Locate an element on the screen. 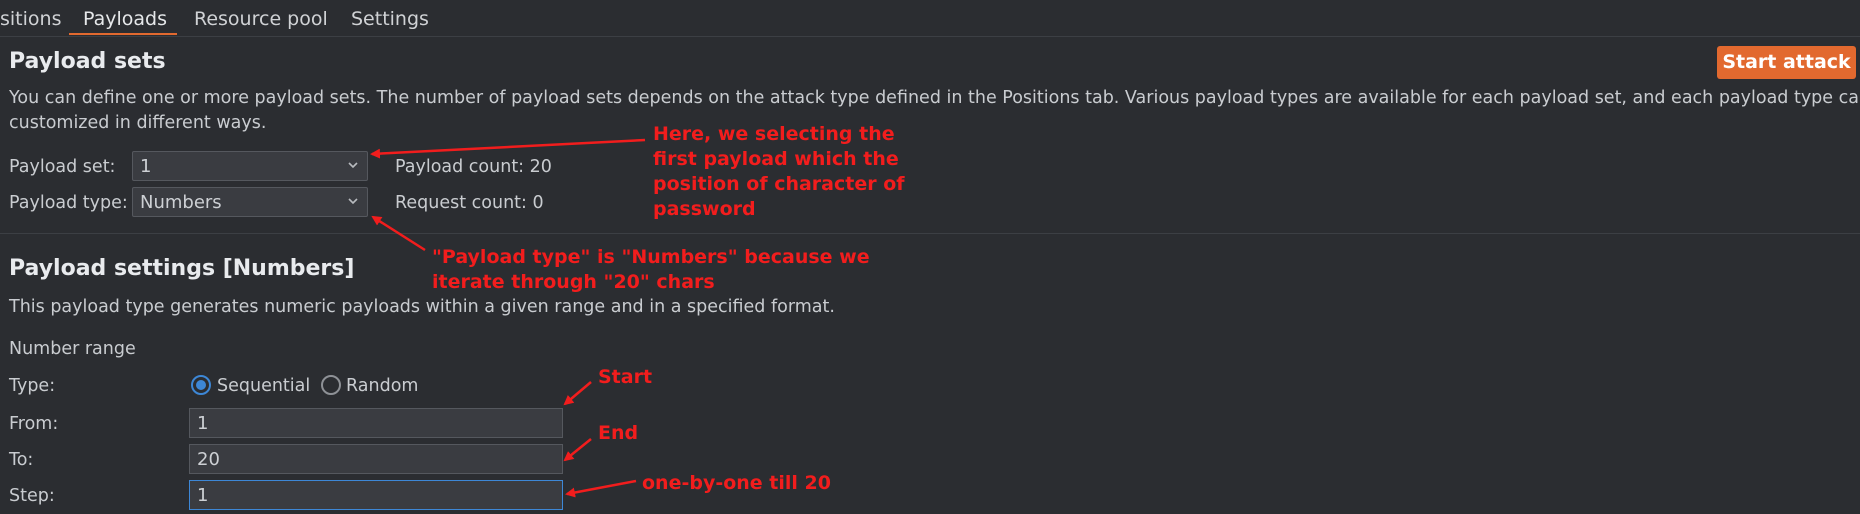 Image resolution: width=1860 pixels, height=514 pixels. arrow-to-payload-set is located at coordinates (508, 148).